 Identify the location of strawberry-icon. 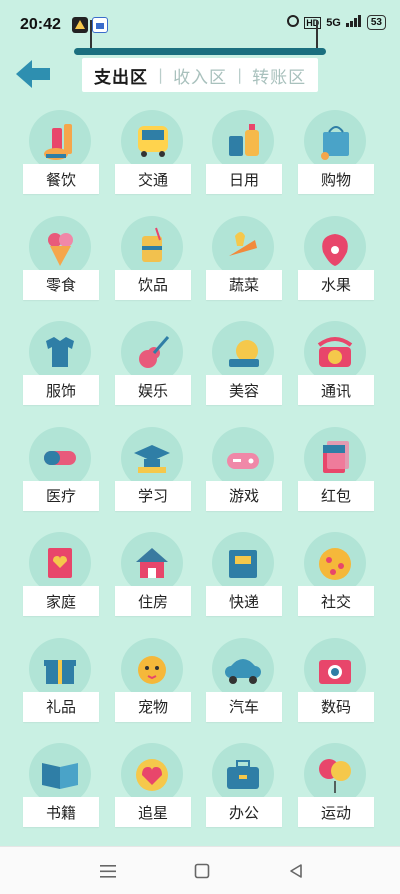
(335, 248).